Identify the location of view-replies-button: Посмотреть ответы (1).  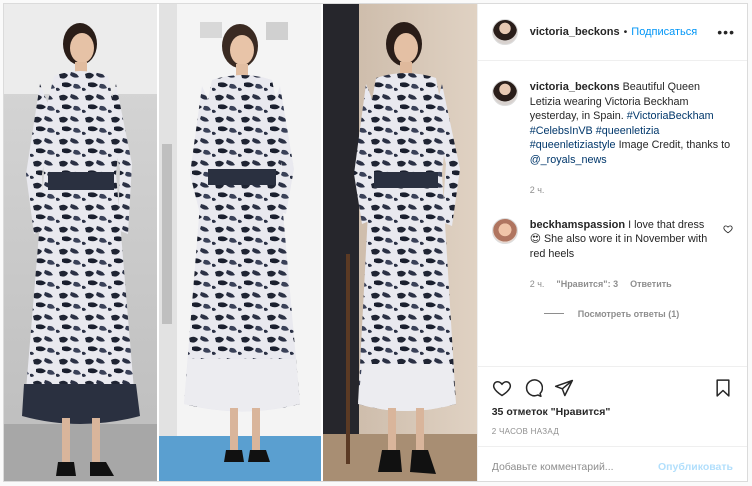
(638, 313).